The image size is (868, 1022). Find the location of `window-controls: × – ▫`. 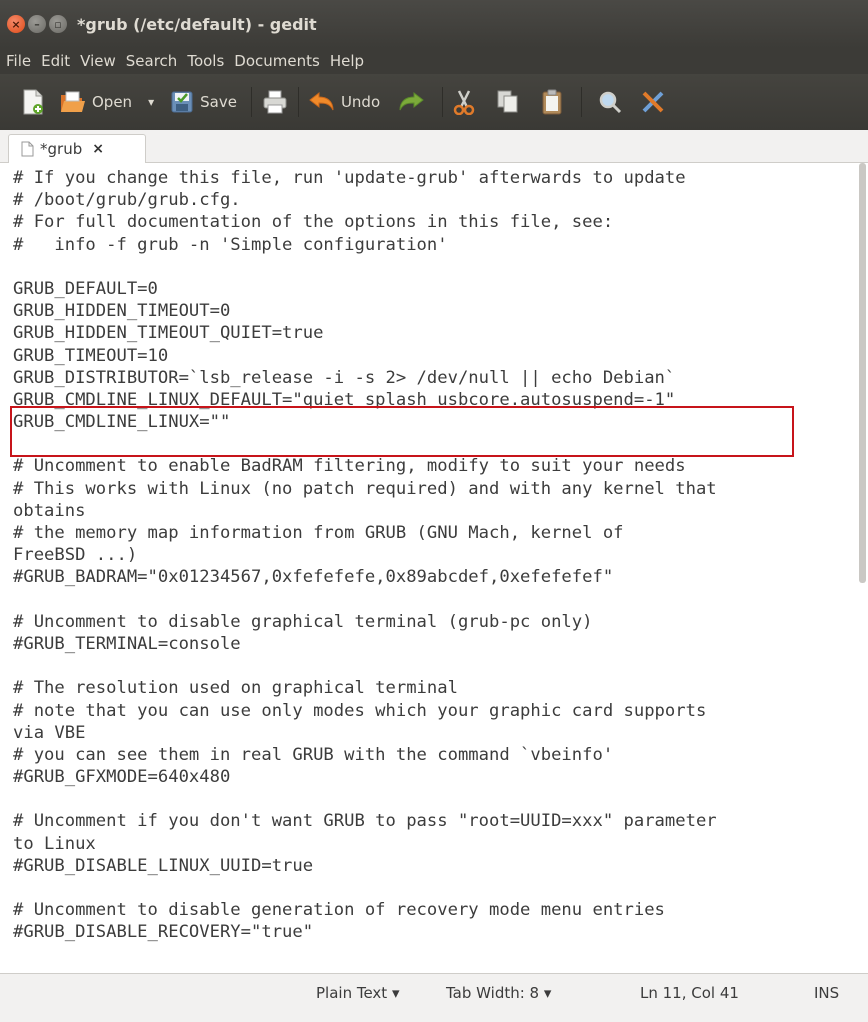

window-controls: × – ▫ is located at coordinates (37, 24).